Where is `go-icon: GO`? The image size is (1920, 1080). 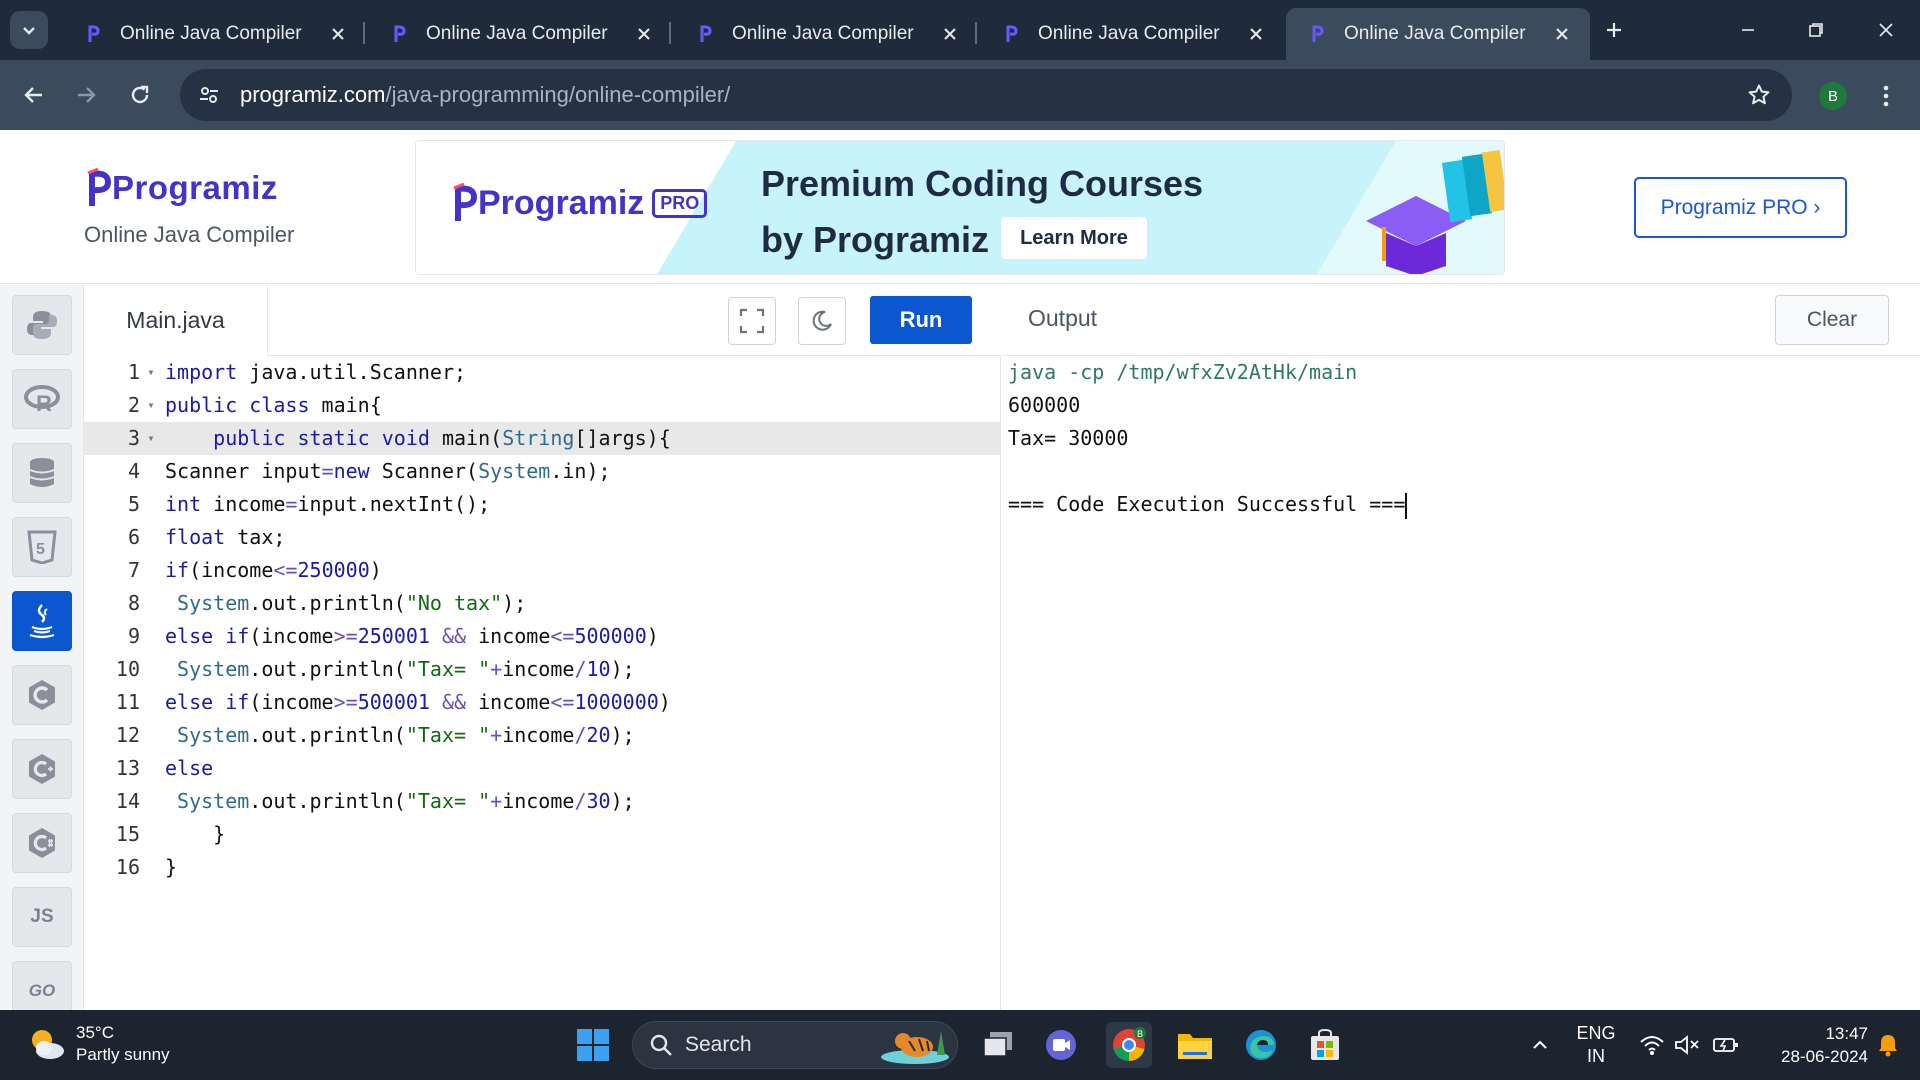
go-icon: GO is located at coordinates (42, 985).